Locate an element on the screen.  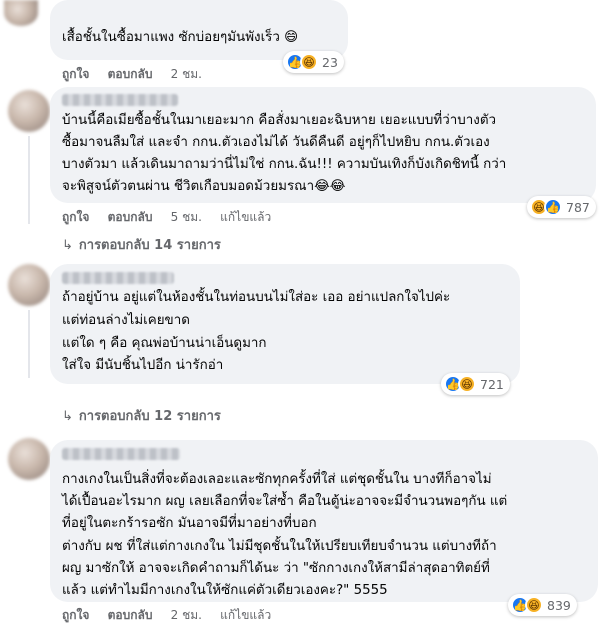
reaction-count: 839 is located at coordinates (559, 605).